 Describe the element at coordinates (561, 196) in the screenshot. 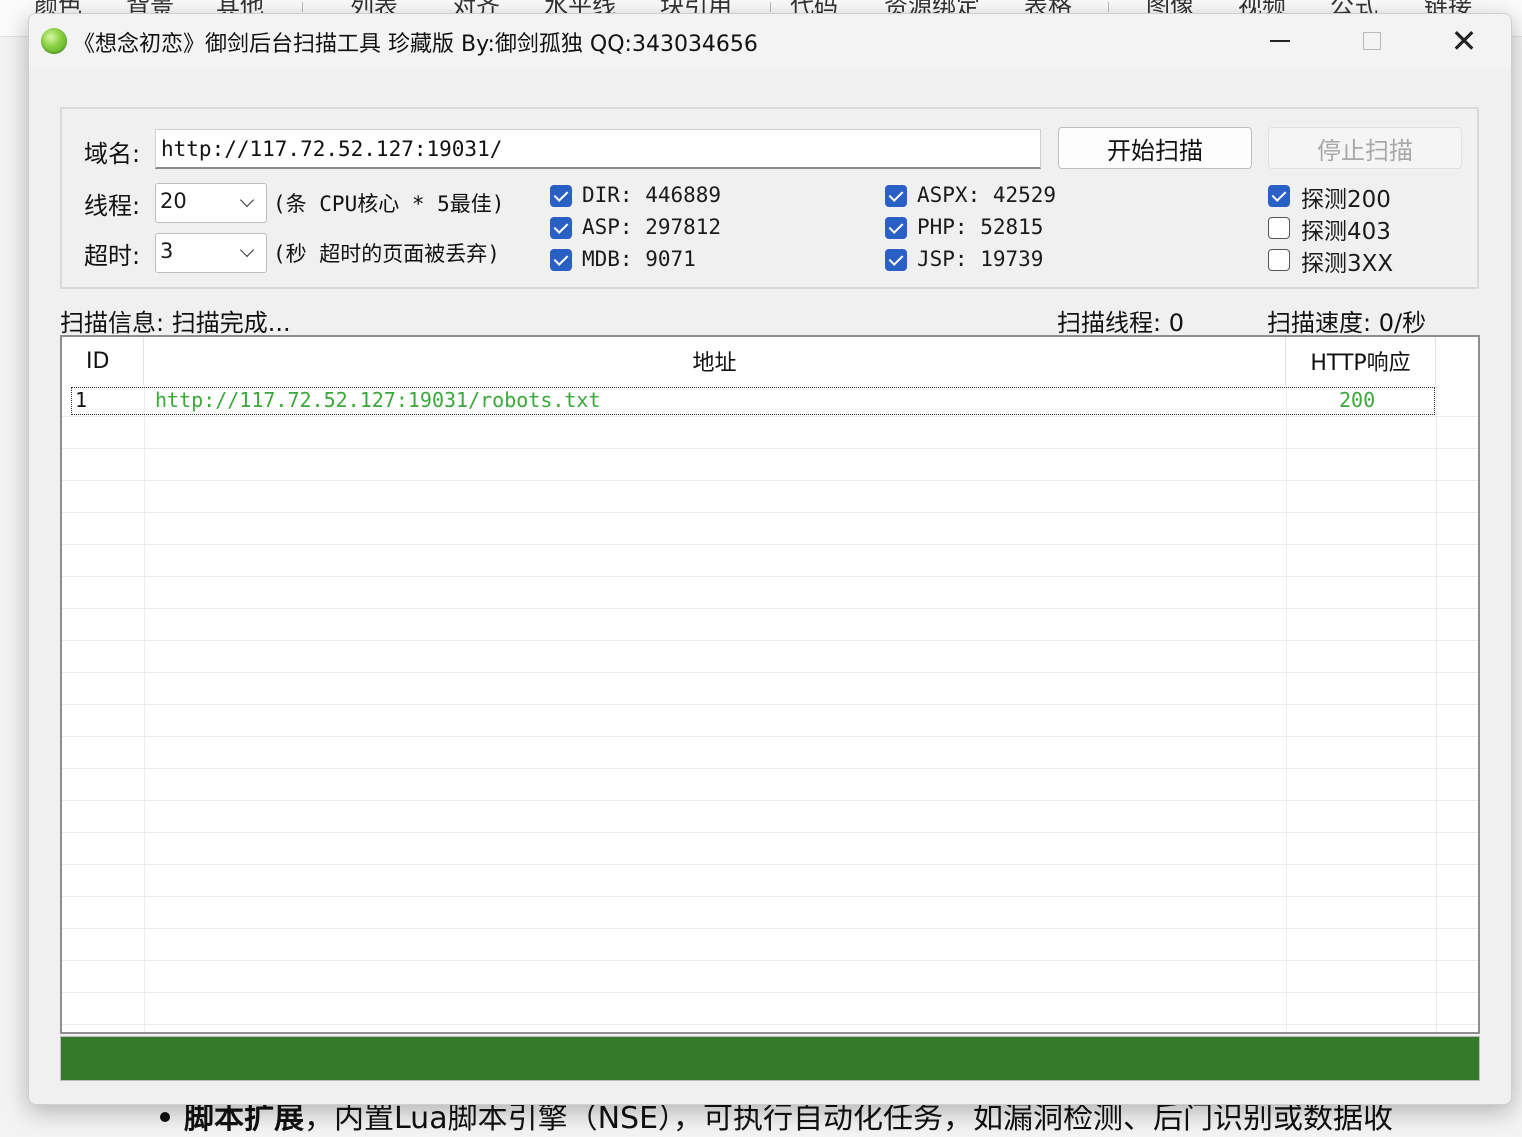

I see `dir-checkbox` at that location.